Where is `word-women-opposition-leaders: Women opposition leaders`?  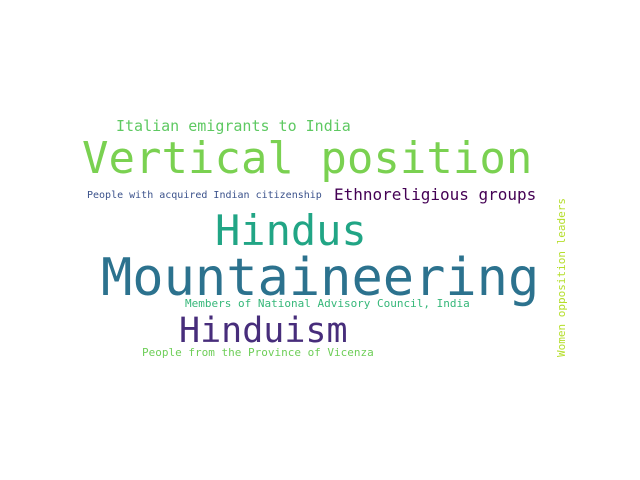
word-women-opposition-leaders: Women opposition leaders is located at coordinates (561, 277).